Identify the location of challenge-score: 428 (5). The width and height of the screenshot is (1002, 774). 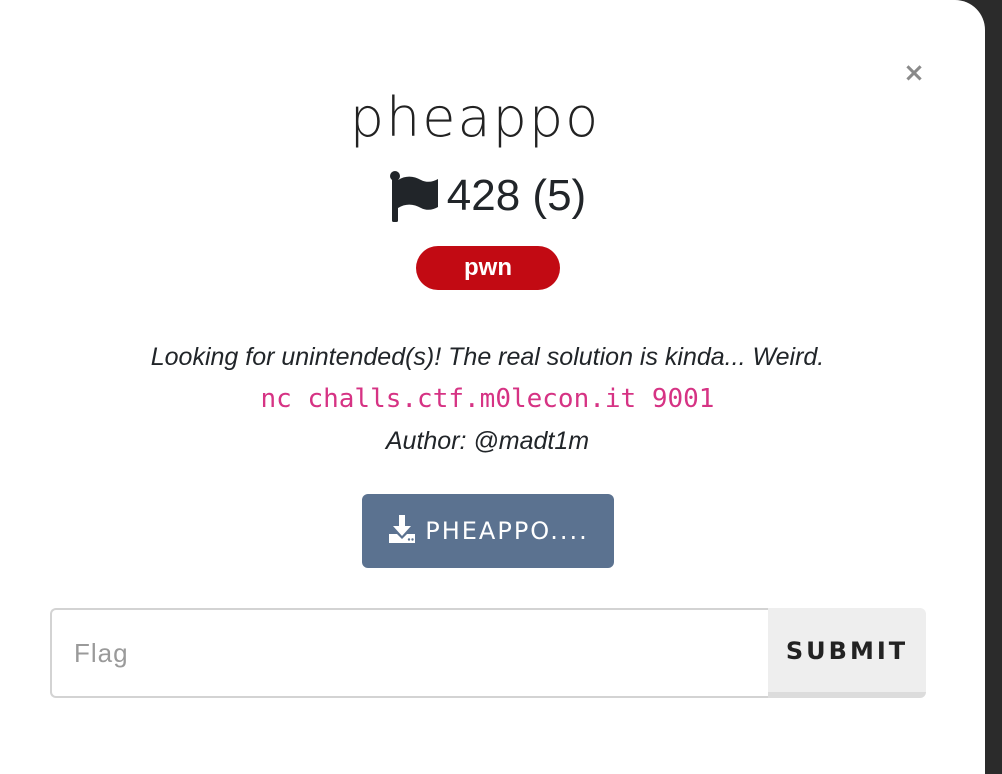
(487, 196).